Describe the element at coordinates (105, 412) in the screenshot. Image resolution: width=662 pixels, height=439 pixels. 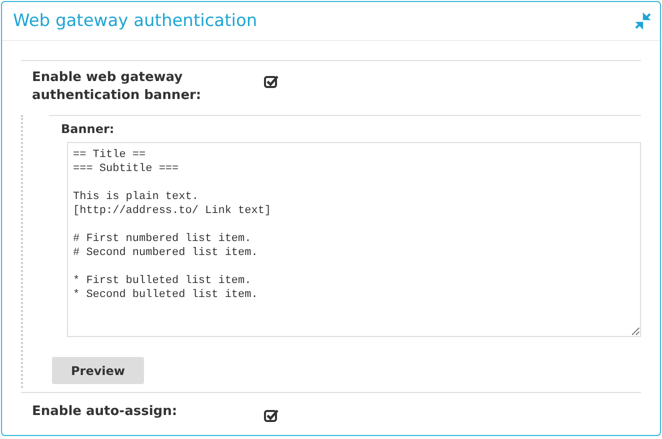
I see `setting-label: Enable auto-assign:` at that location.